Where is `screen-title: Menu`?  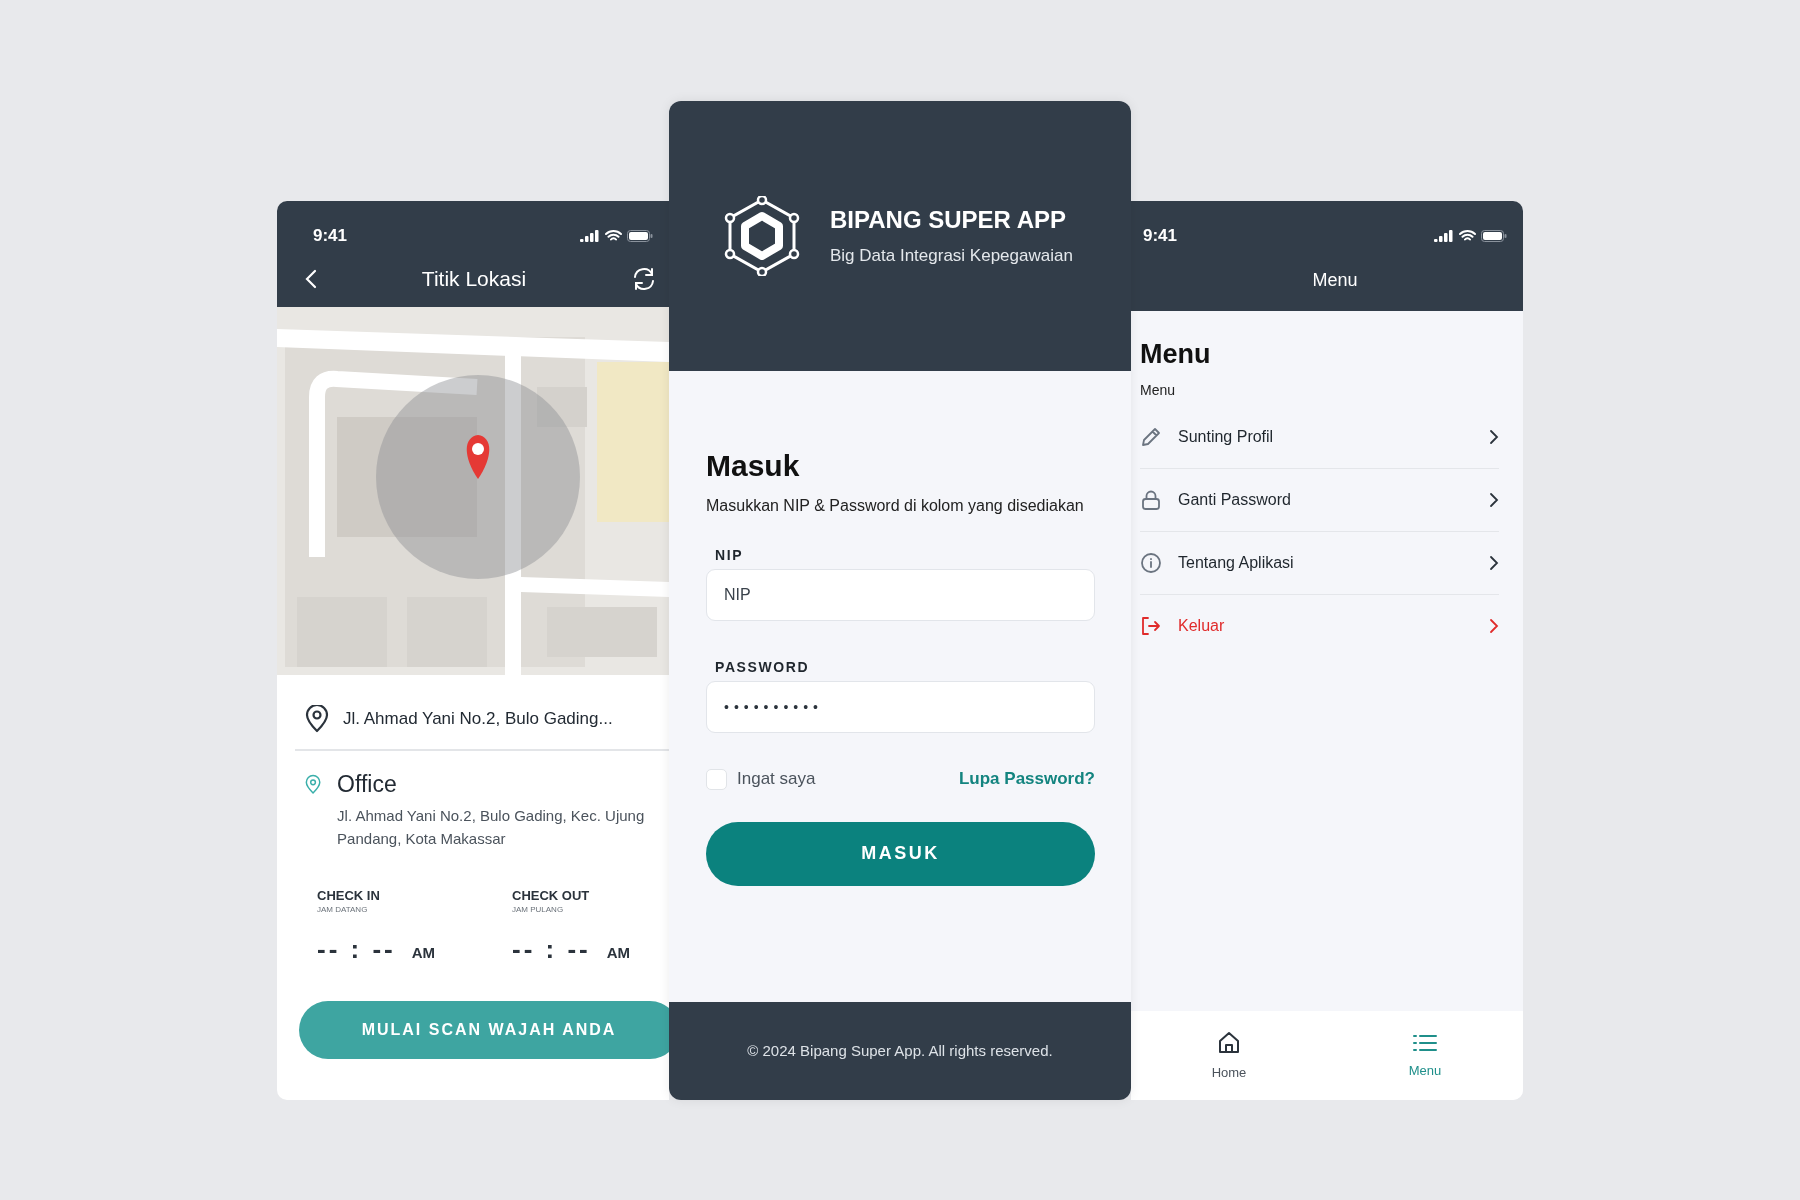
screen-title: Menu is located at coordinates (1335, 280).